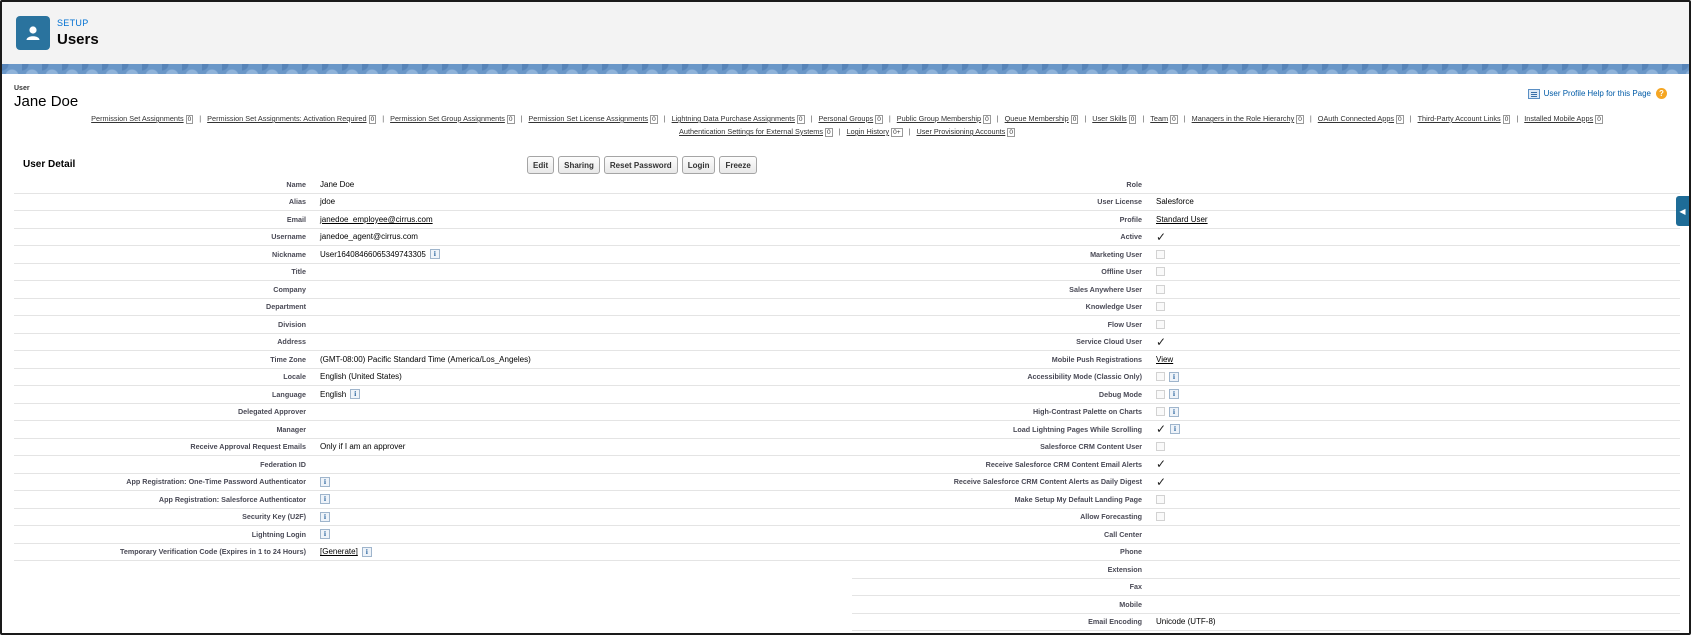  Describe the element at coordinates (541, 165) in the screenshot. I see `edit-button: Edit` at that location.